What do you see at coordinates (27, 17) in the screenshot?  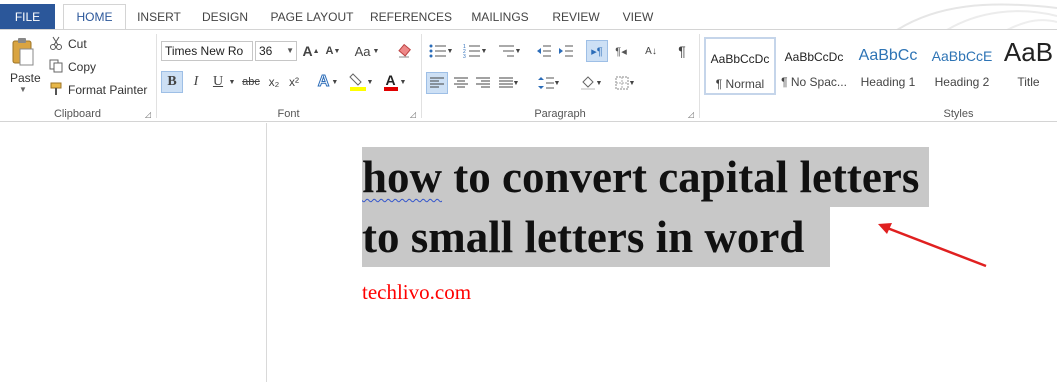 I see `tab-file: FILE` at bounding box center [27, 17].